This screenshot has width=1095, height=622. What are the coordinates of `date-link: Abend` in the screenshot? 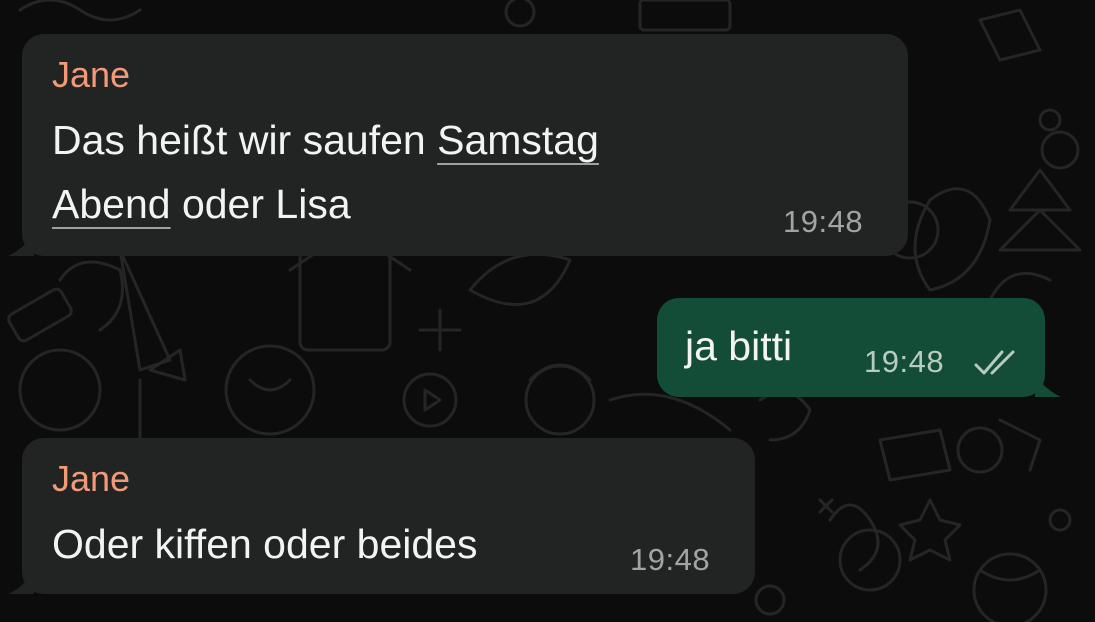 It's located at (111, 204).